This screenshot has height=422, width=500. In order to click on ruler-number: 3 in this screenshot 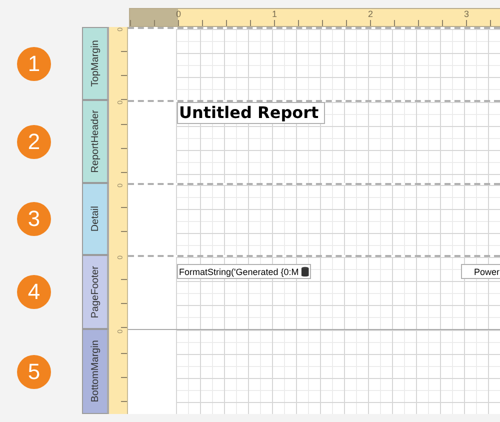, I will do `click(467, 14)`.